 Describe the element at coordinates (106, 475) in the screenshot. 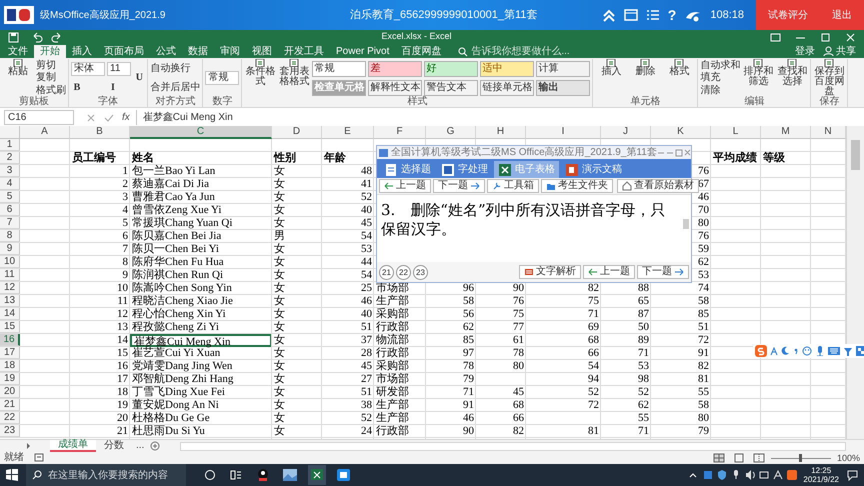

I see `taskbar-search-field: 在这里输入你要搜索的内容` at that location.